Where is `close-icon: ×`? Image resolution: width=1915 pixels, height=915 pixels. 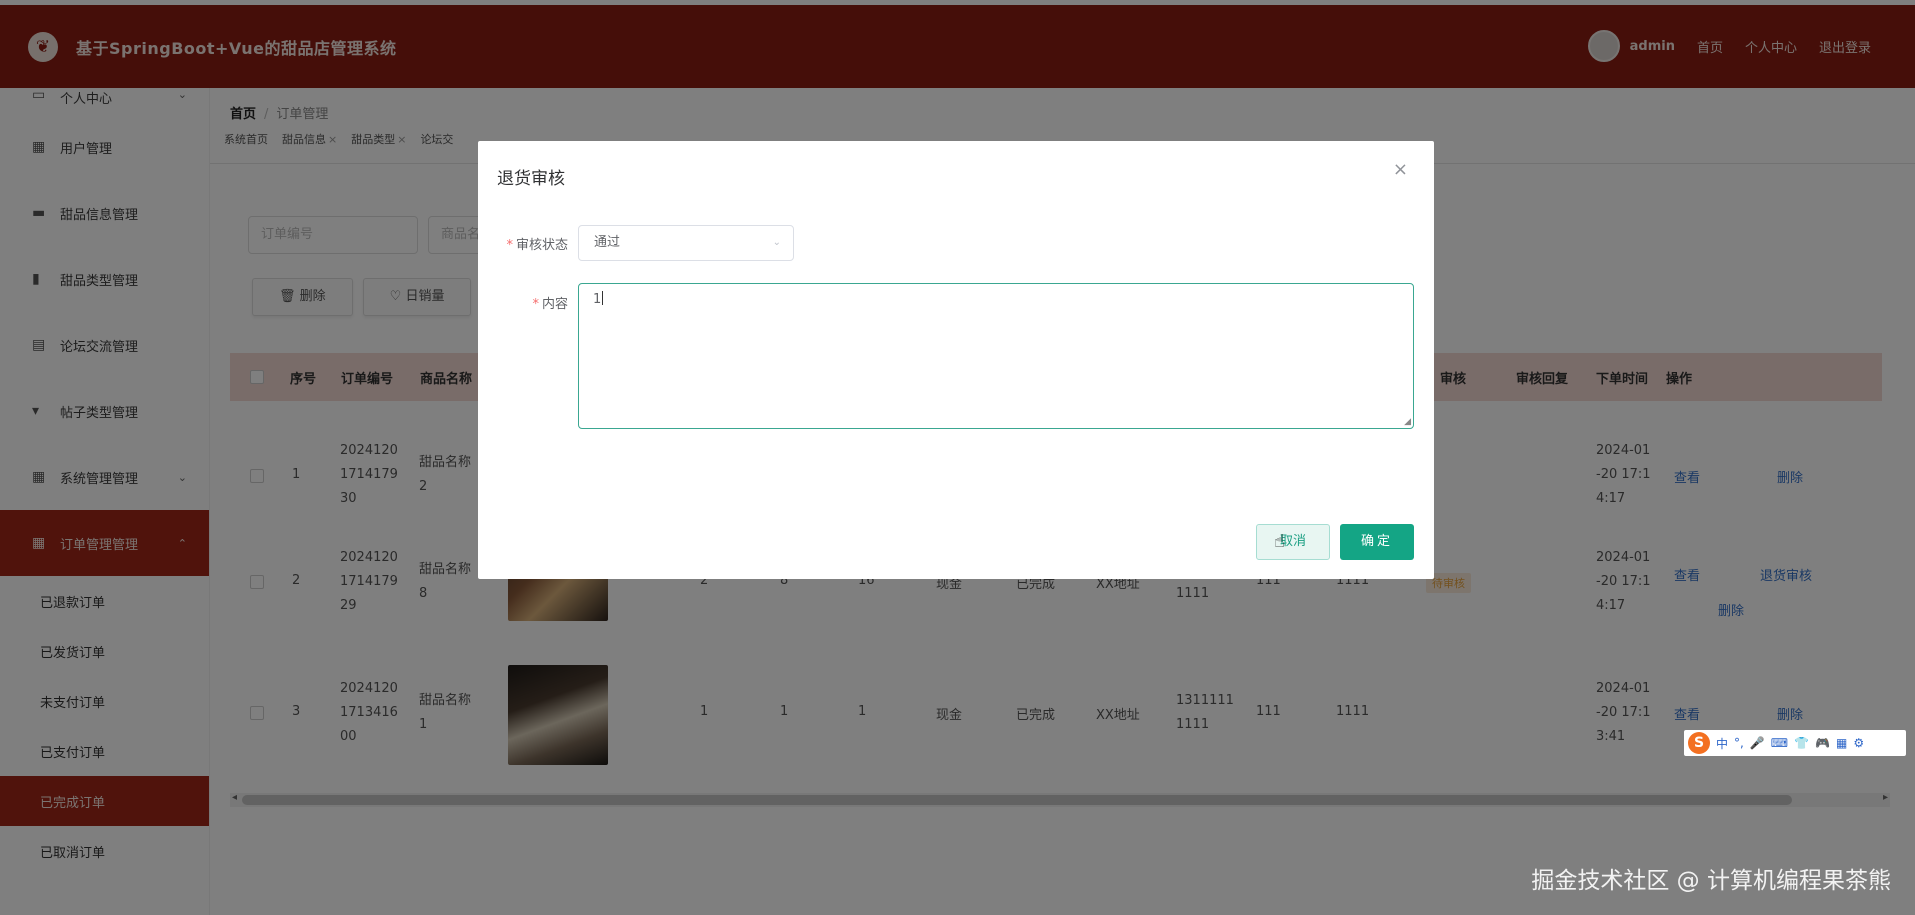
close-icon: × is located at coordinates (1400, 169).